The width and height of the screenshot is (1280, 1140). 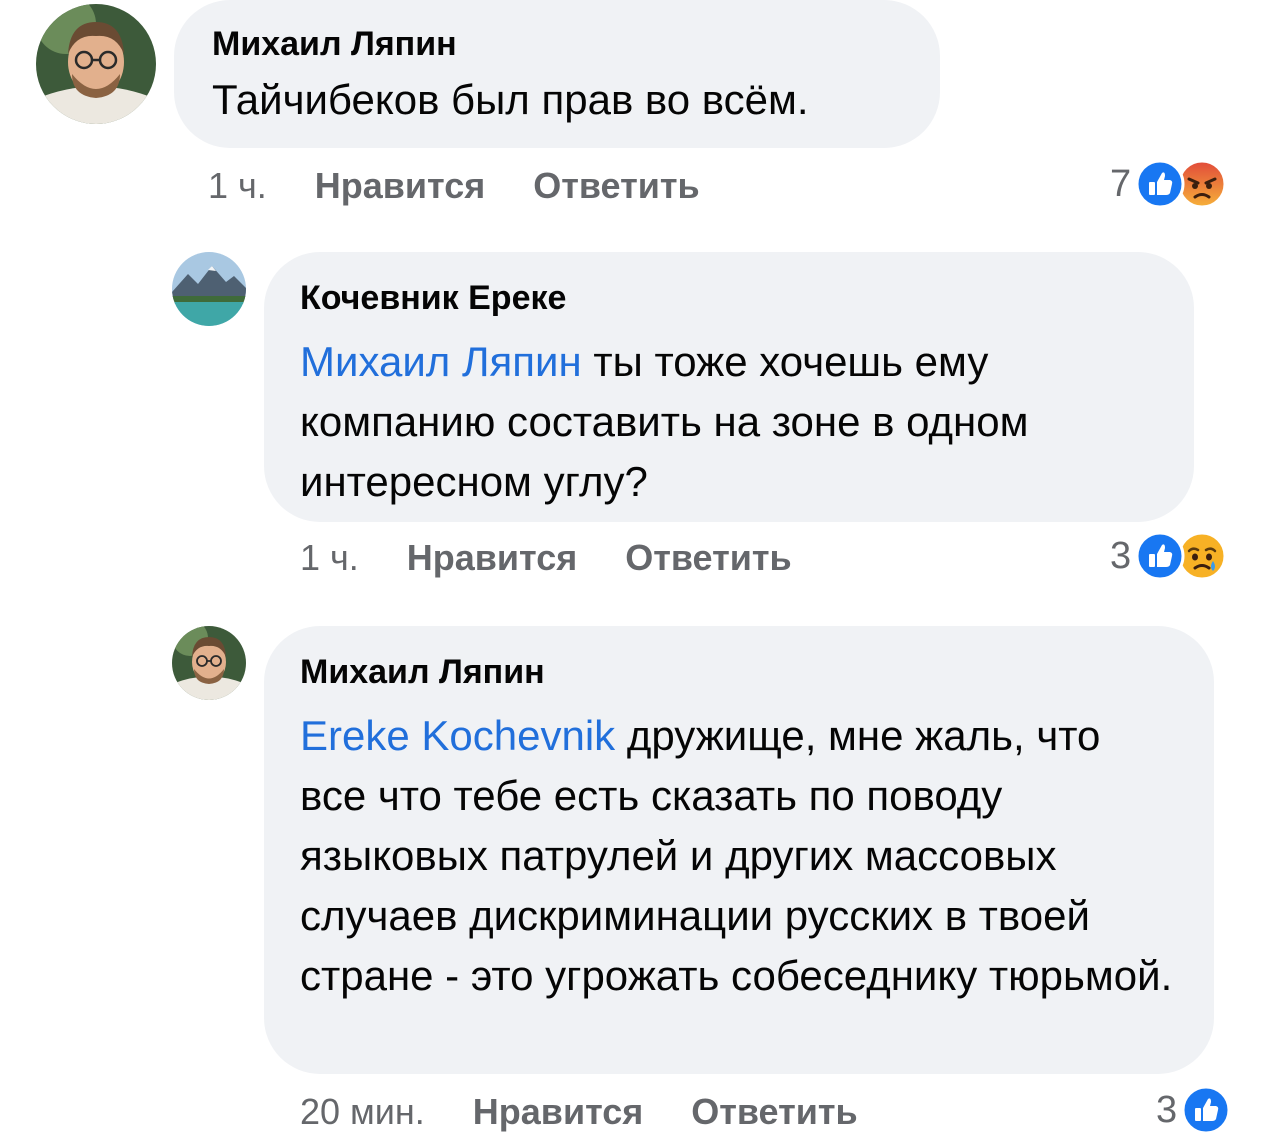 I want to click on reactions-summary: 7, so click(x=1168, y=184).